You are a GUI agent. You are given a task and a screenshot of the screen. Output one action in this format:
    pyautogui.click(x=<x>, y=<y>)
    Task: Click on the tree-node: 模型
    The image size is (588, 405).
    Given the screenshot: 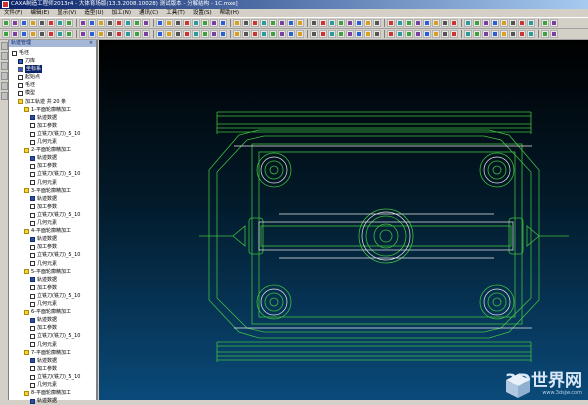 What is the action you would take?
    pyautogui.click(x=26, y=94)
    